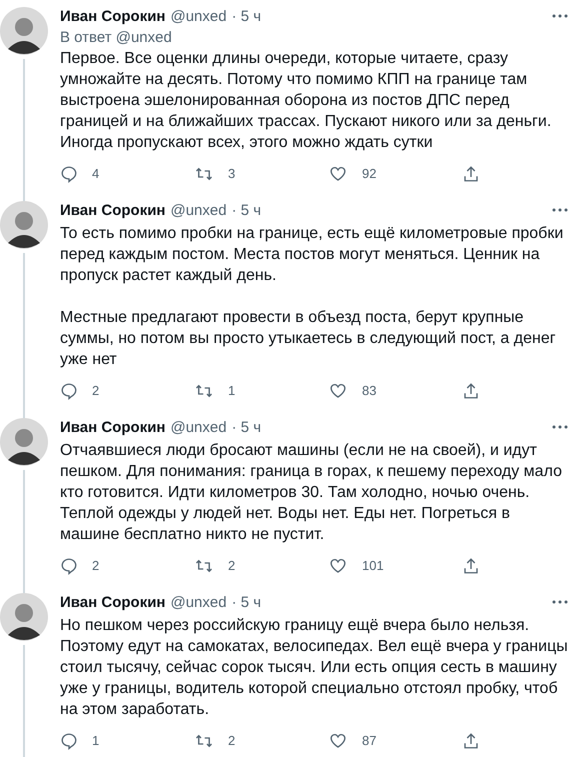 The height and width of the screenshot is (757, 580). I want to click on tweet-text: Отчаявшиеся люди бросают машины (если не на своей), и идут пешком. Для понимания: граница в горах, к пешему переходу мало кто готовится. Идти километров 30. Там холодно, ночью очень. Теплой одежды у людей нет. Воды нет. Еды нет. Погреться в машине бесплатно никто не пустит., so click(311, 493).